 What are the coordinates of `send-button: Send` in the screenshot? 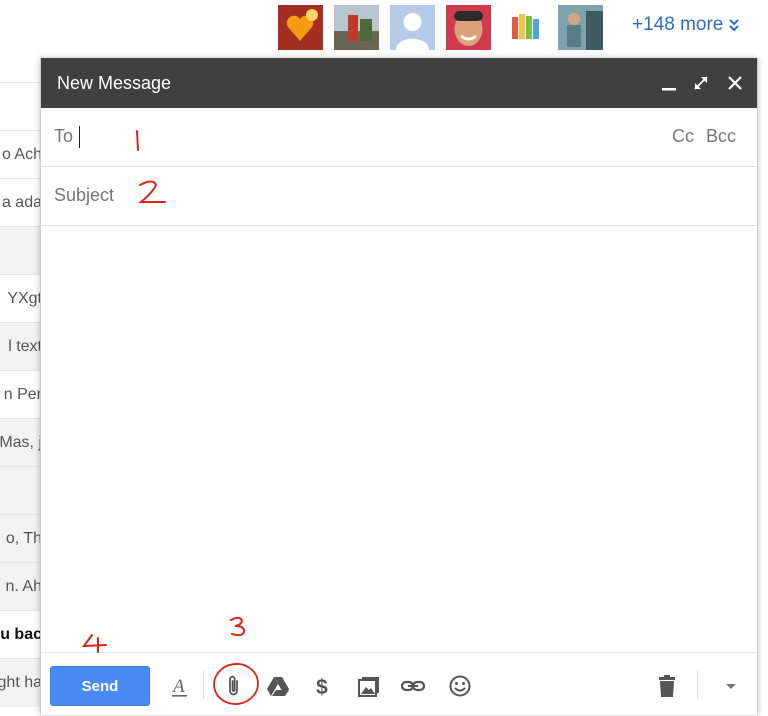 It's located at (100, 686).